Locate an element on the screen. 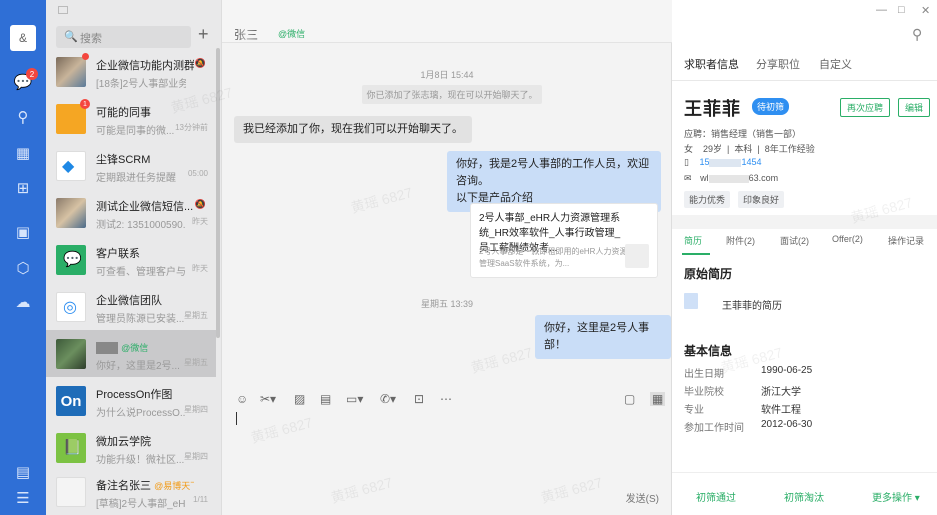 This screenshot has height=515, width=937. message-icon: 💬 is located at coordinates (72, 259).